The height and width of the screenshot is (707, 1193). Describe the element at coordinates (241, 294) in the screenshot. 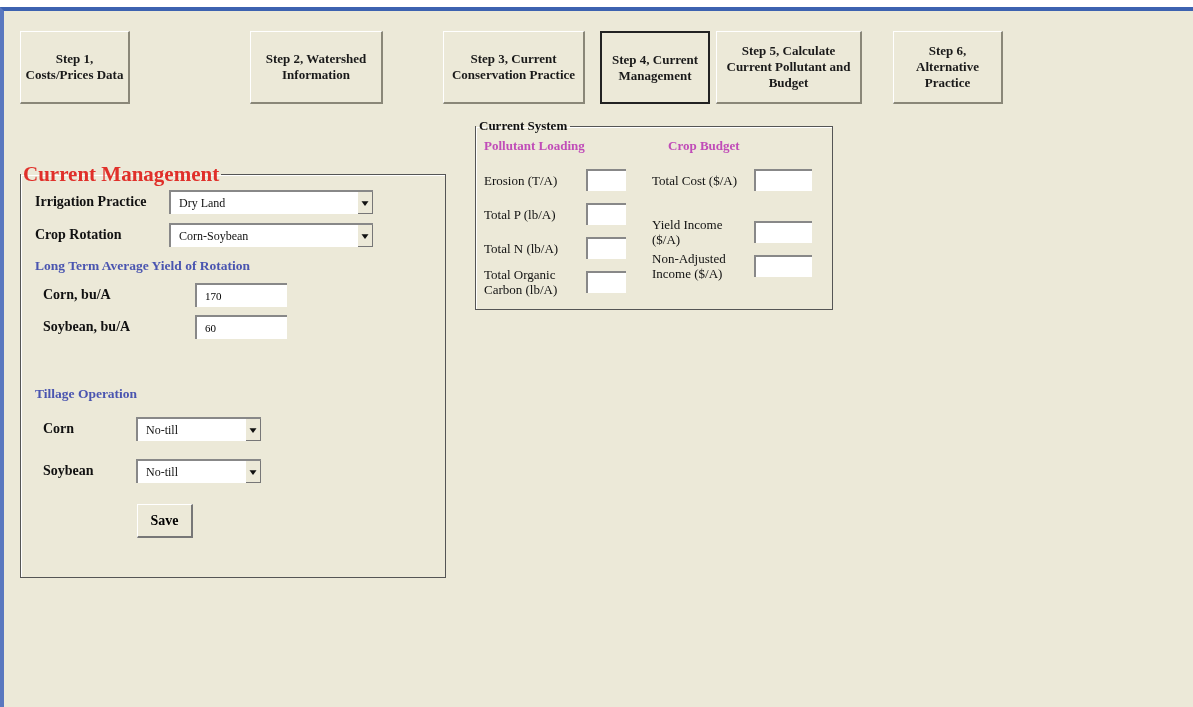

I see `input-field: 170` at that location.